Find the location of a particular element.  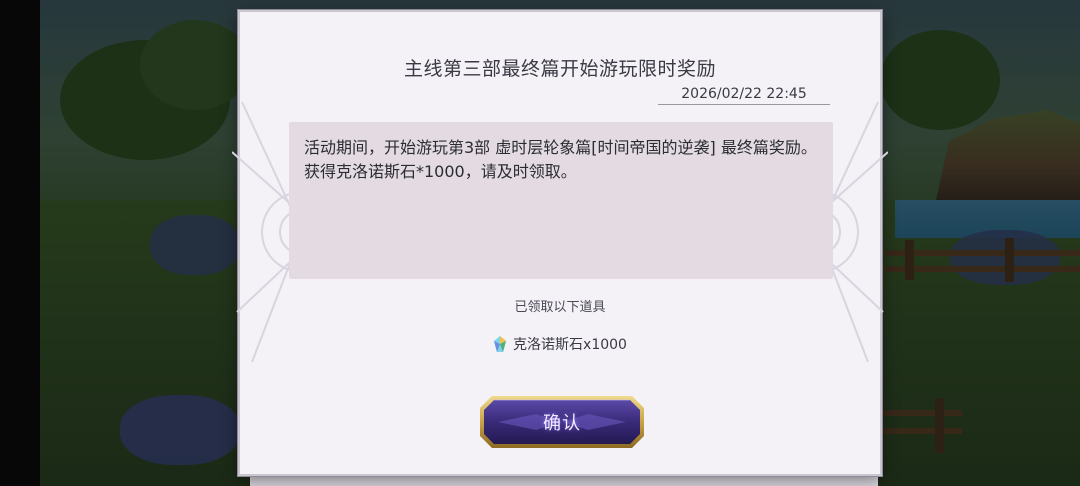

confirm-button: 确认 is located at coordinates (562, 422).